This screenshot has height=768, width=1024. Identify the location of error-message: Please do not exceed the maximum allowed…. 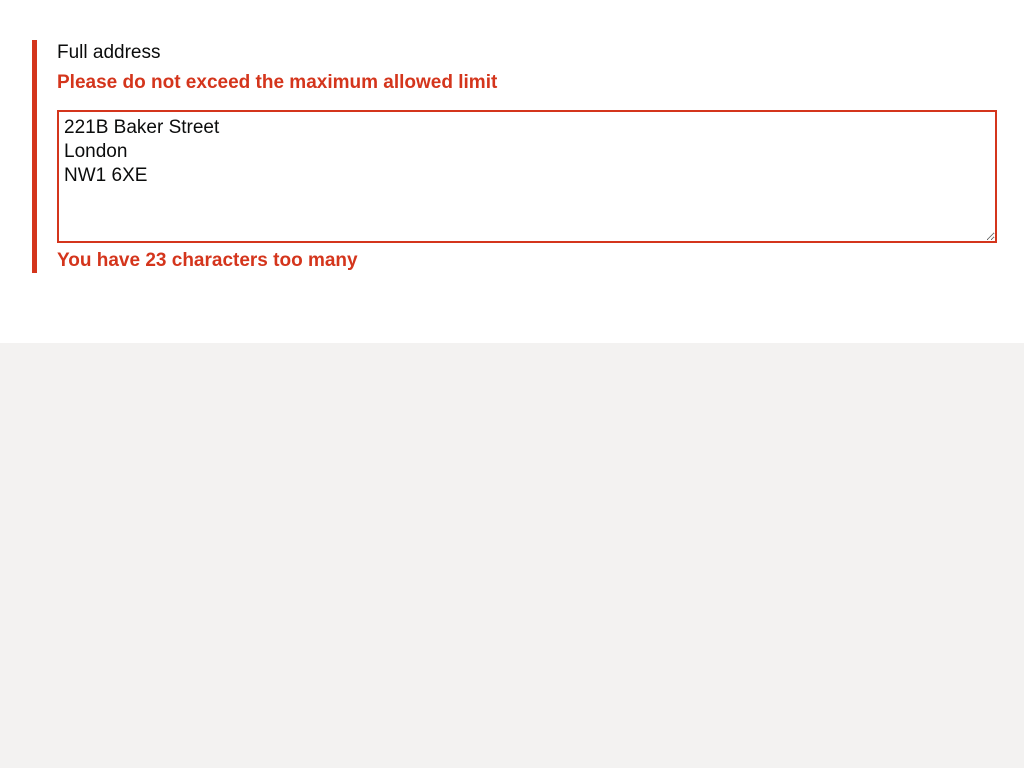
(277, 82).